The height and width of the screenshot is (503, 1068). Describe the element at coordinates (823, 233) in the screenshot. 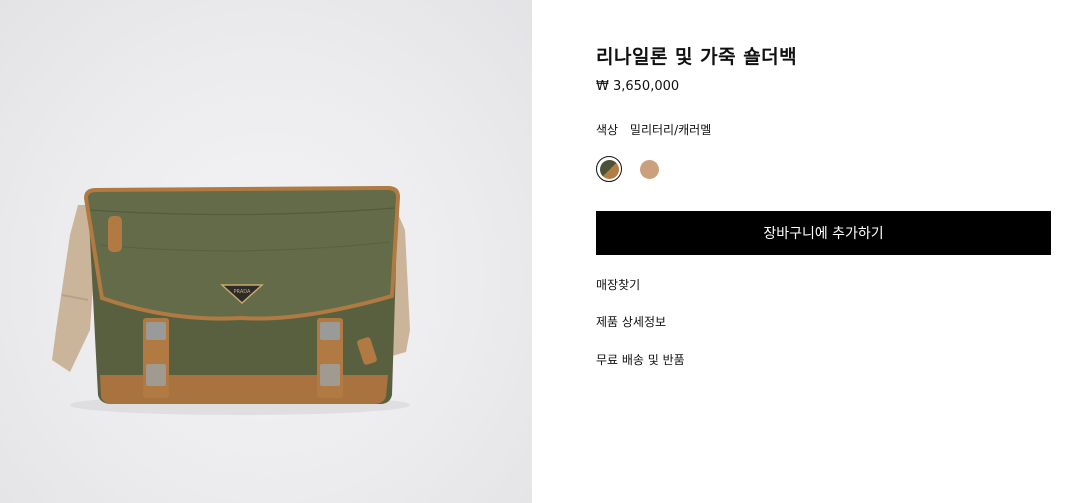

I see `add-to-cart-button: 장바구니에 추가하기` at that location.